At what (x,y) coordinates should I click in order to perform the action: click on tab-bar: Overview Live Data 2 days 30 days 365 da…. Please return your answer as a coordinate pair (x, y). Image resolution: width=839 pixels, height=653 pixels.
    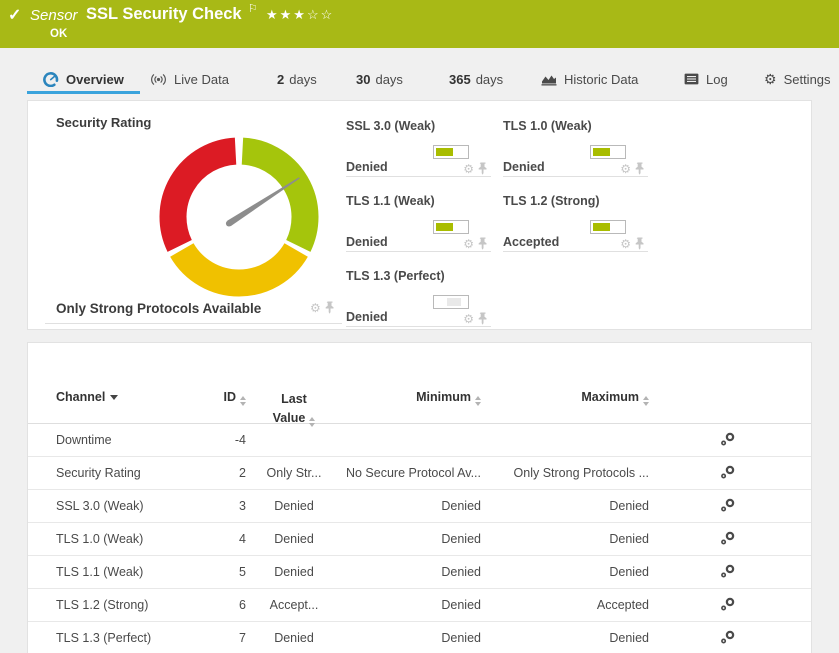
    Looking at the image, I should click on (419, 72).